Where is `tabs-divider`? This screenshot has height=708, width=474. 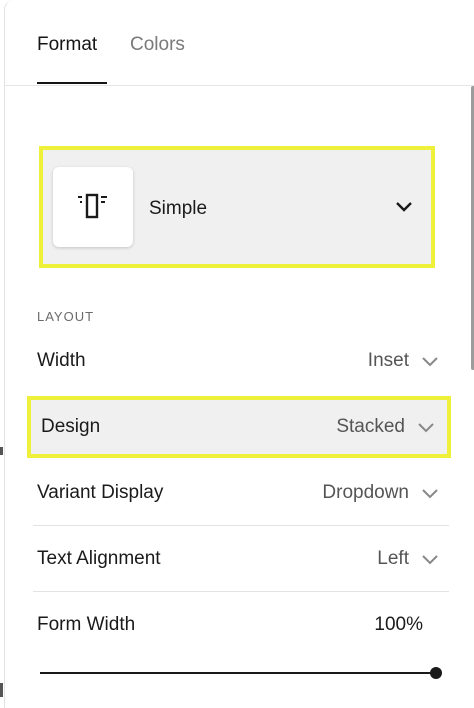 tabs-divider is located at coordinates (239, 85).